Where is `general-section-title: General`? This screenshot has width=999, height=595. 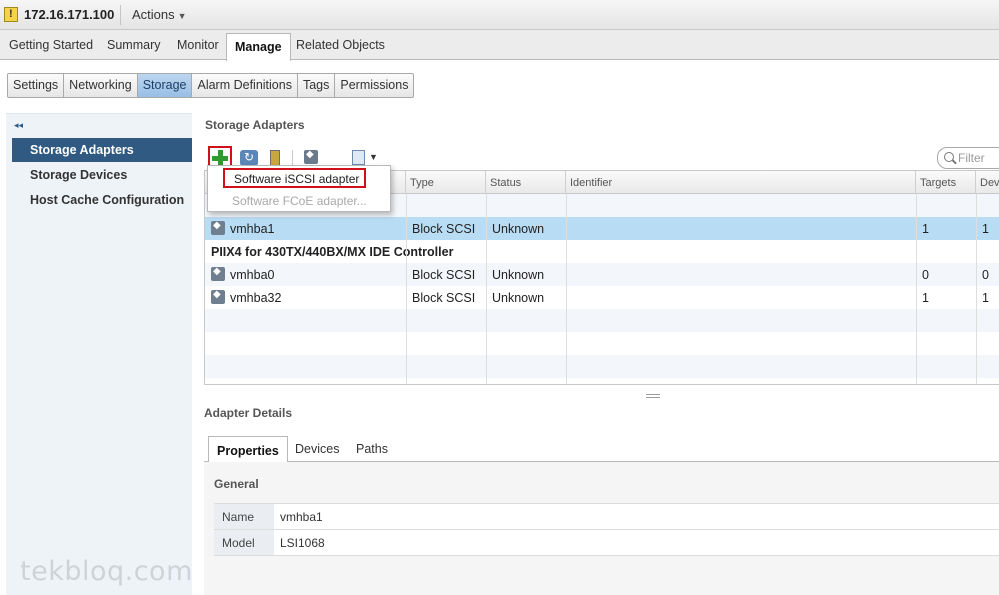 general-section-title: General is located at coordinates (236, 484).